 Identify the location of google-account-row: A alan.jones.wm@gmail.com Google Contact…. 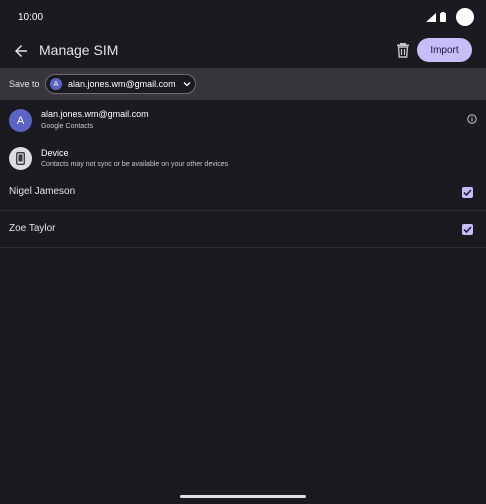
(243, 121).